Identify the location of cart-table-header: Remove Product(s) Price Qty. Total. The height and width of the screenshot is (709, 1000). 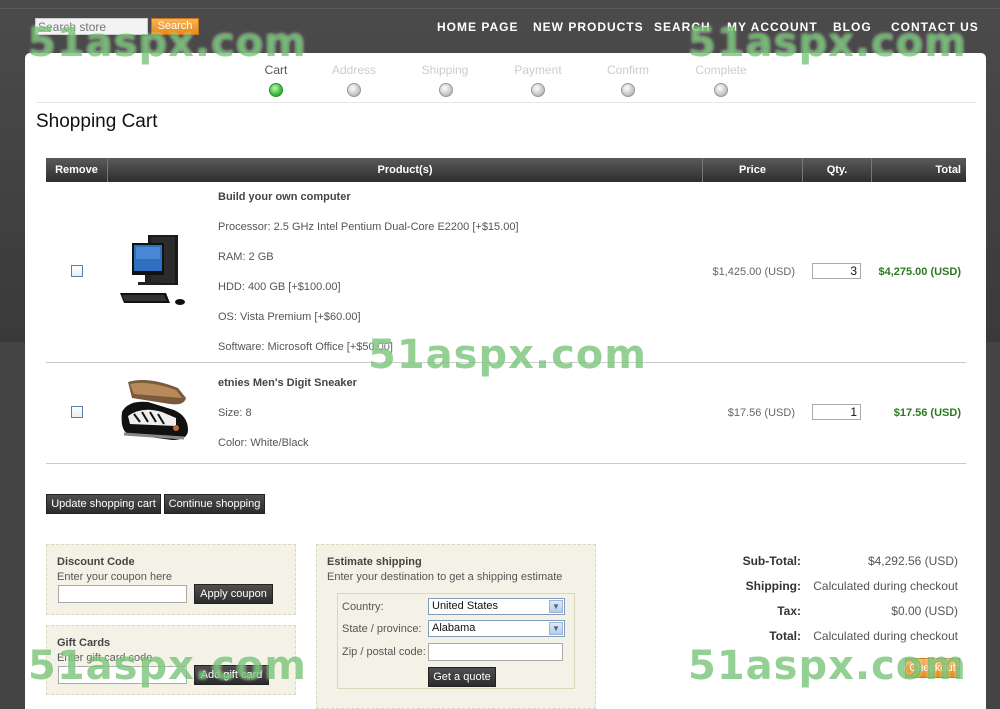
(506, 170).